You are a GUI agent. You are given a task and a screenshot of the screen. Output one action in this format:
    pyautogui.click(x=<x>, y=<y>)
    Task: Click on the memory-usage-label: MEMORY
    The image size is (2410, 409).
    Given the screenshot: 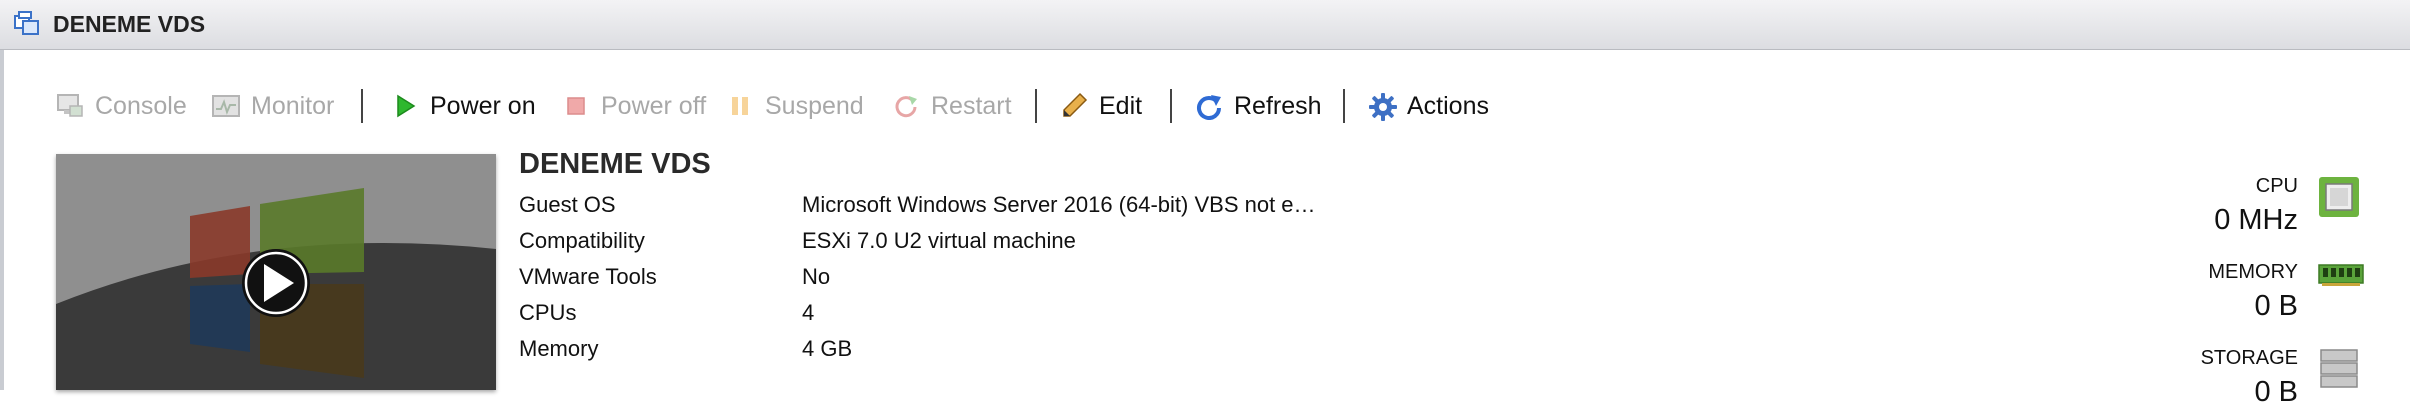 What is the action you would take?
    pyautogui.click(x=2253, y=272)
    